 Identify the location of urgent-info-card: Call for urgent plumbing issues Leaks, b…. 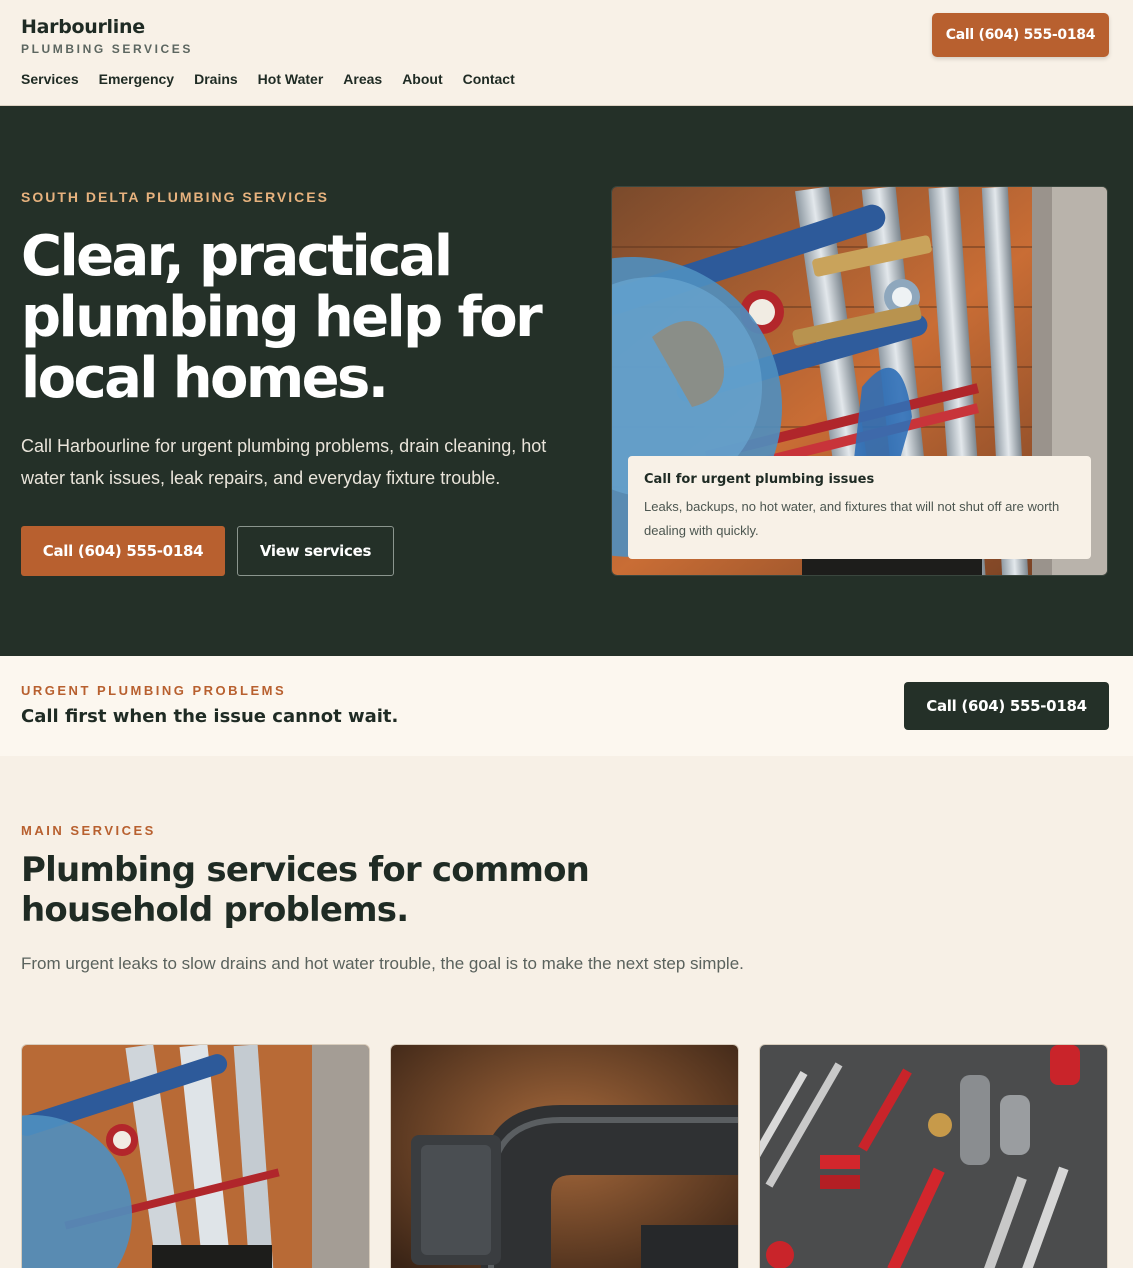
(859, 507).